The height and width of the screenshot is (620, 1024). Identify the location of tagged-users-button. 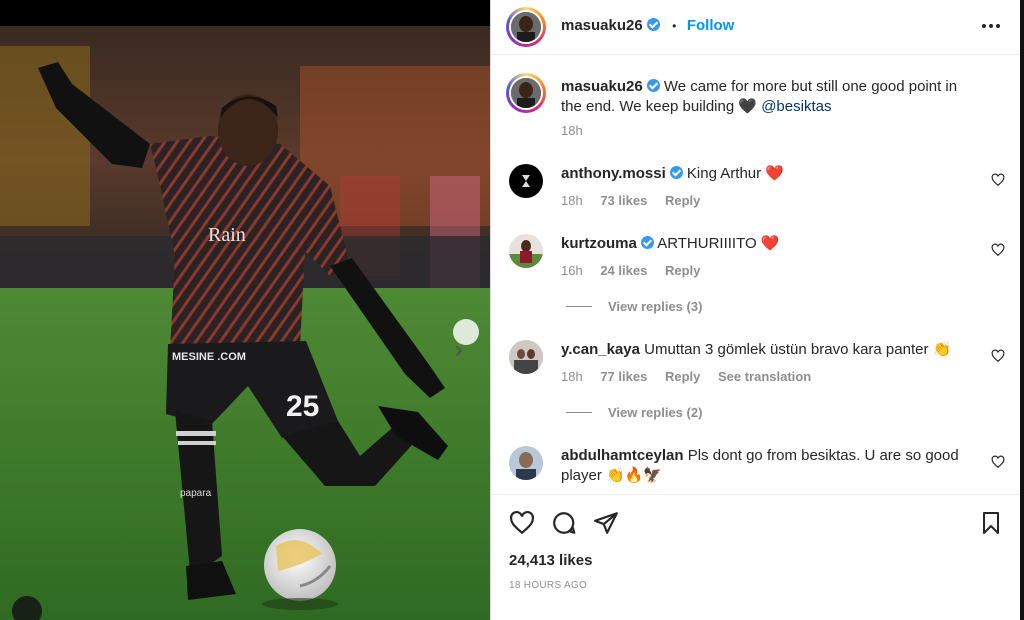
(27, 608).